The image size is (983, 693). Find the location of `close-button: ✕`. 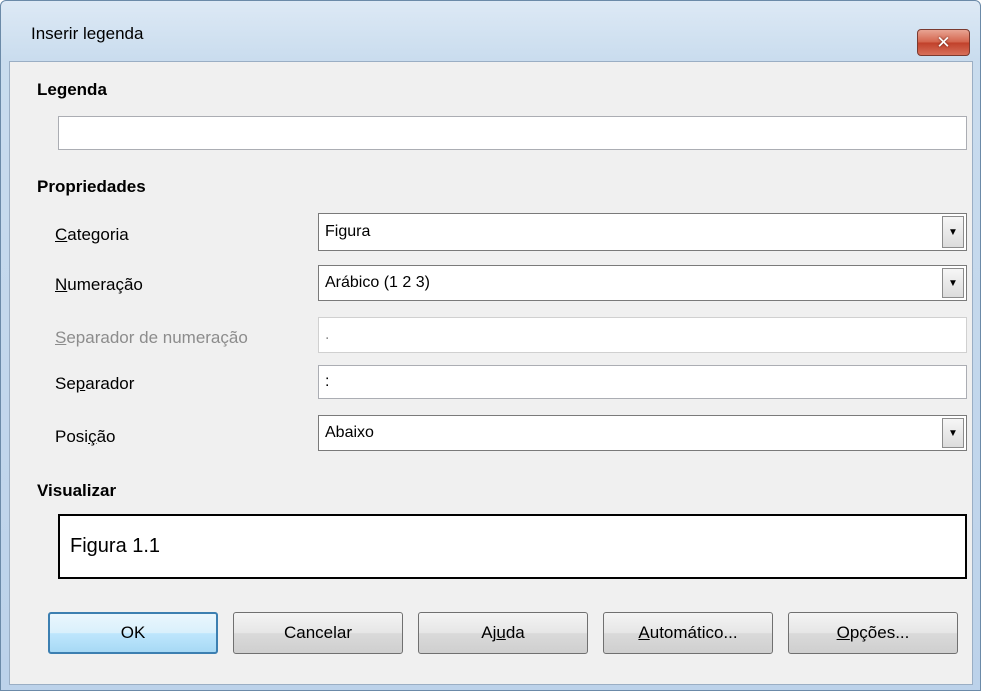

close-button: ✕ is located at coordinates (943, 42).